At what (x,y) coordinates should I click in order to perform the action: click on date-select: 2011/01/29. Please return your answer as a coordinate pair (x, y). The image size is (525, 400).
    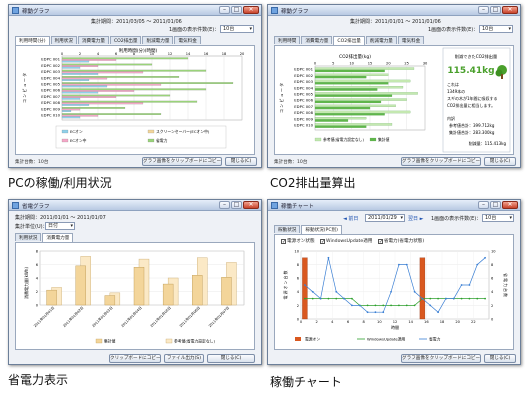
    Looking at the image, I should click on (385, 218).